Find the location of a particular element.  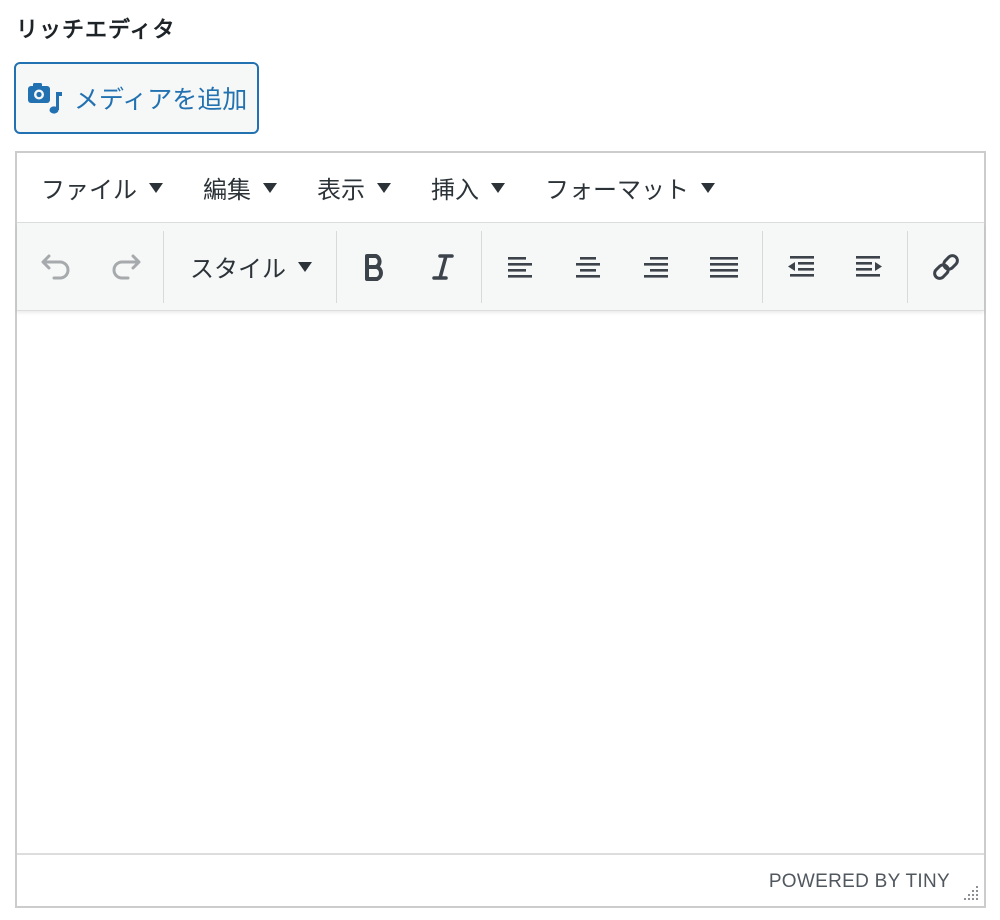

styles-dropdown: スタイル is located at coordinates (250, 267).